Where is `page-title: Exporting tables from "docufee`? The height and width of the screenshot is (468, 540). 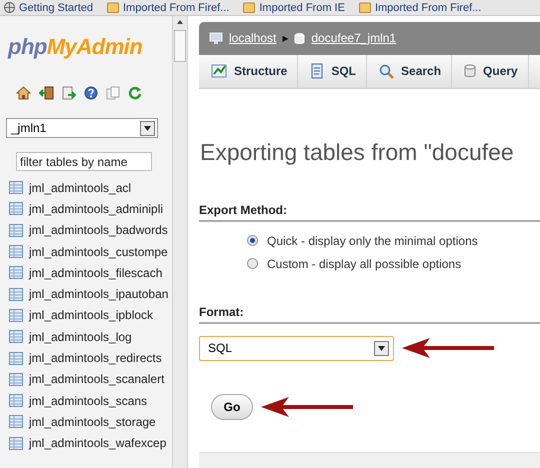
page-title: Exporting tables from "docufee is located at coordinates (357, 152).